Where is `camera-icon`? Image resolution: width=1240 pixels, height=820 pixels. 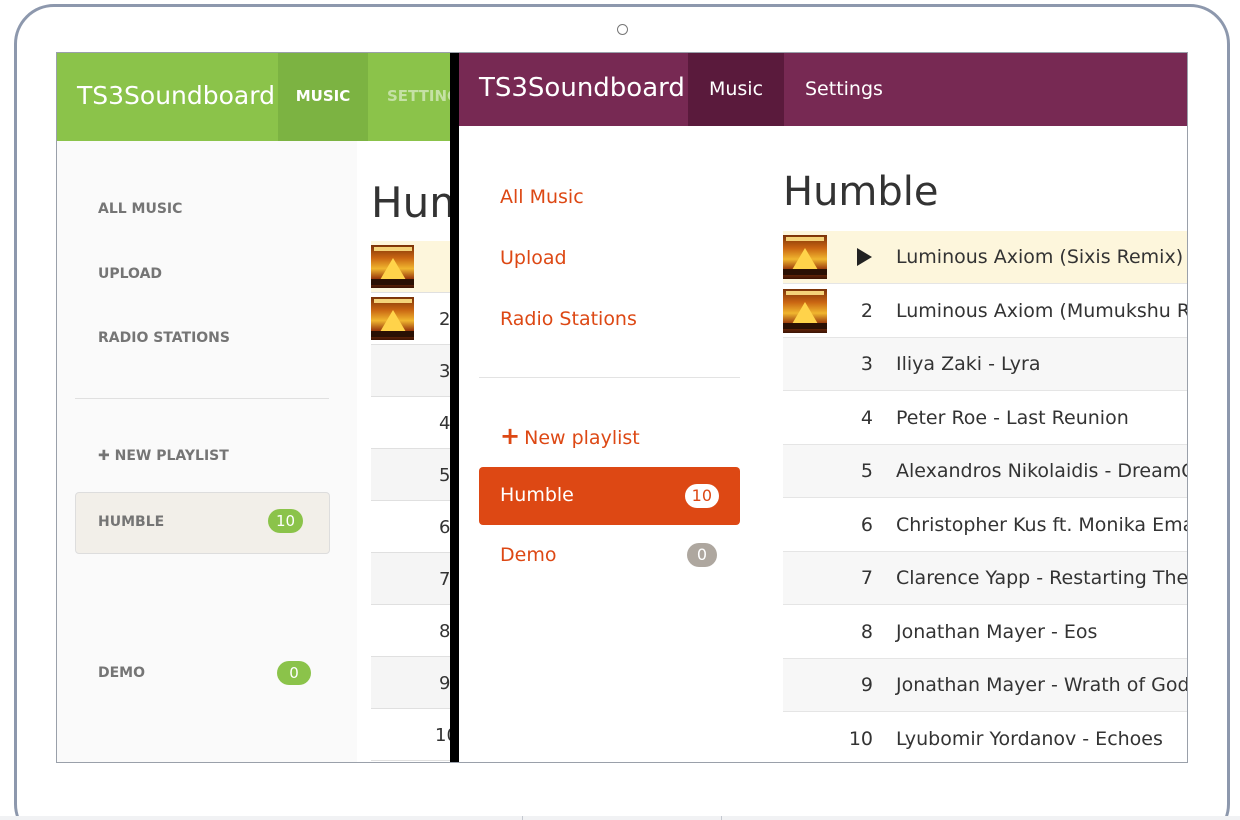
camera-icon is located at coordinates (622, 29).